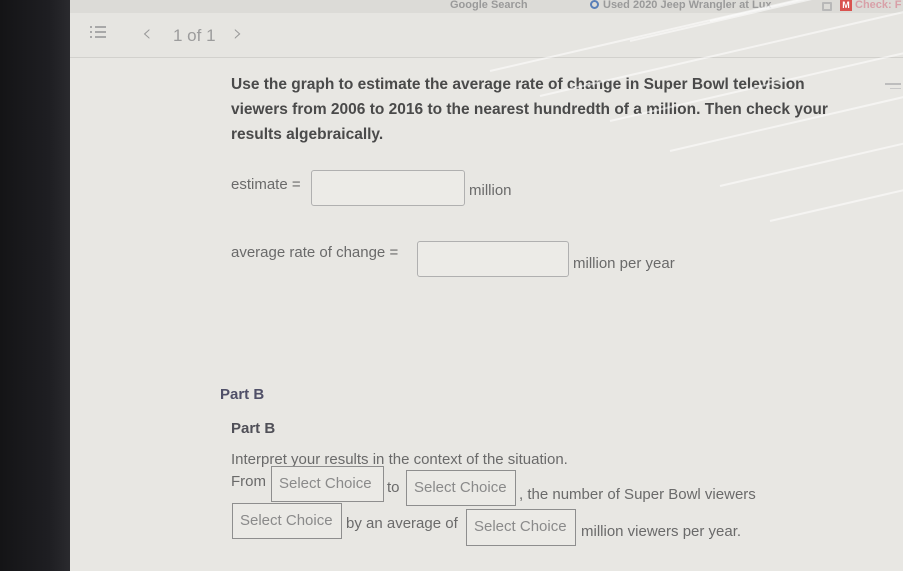 The image size is (903, 571). I want to click on monitor-bezel, so click(35, 285).